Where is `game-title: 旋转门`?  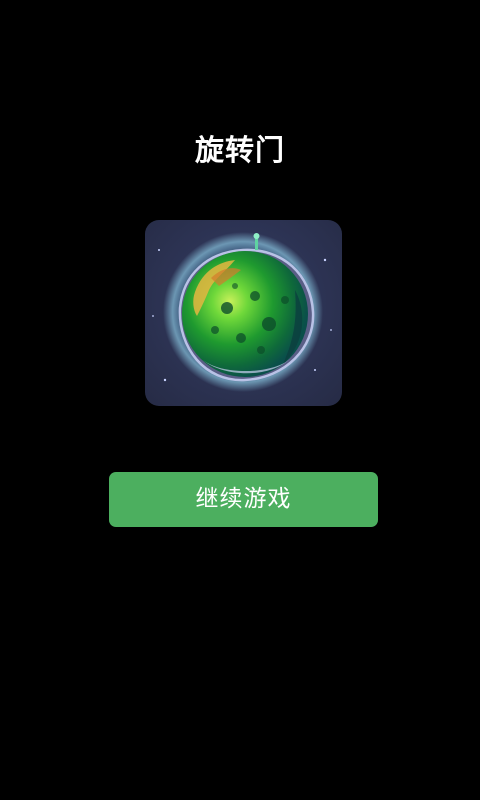 game-title: 旋转门 is located at coordinates (239, 150).